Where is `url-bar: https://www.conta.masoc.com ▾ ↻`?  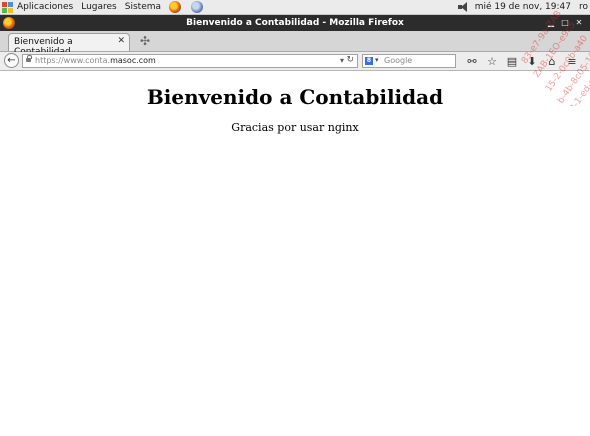
url-bar: https://www.conta.masoc.com ▾ ↻ is located at coordinates (190, 61).